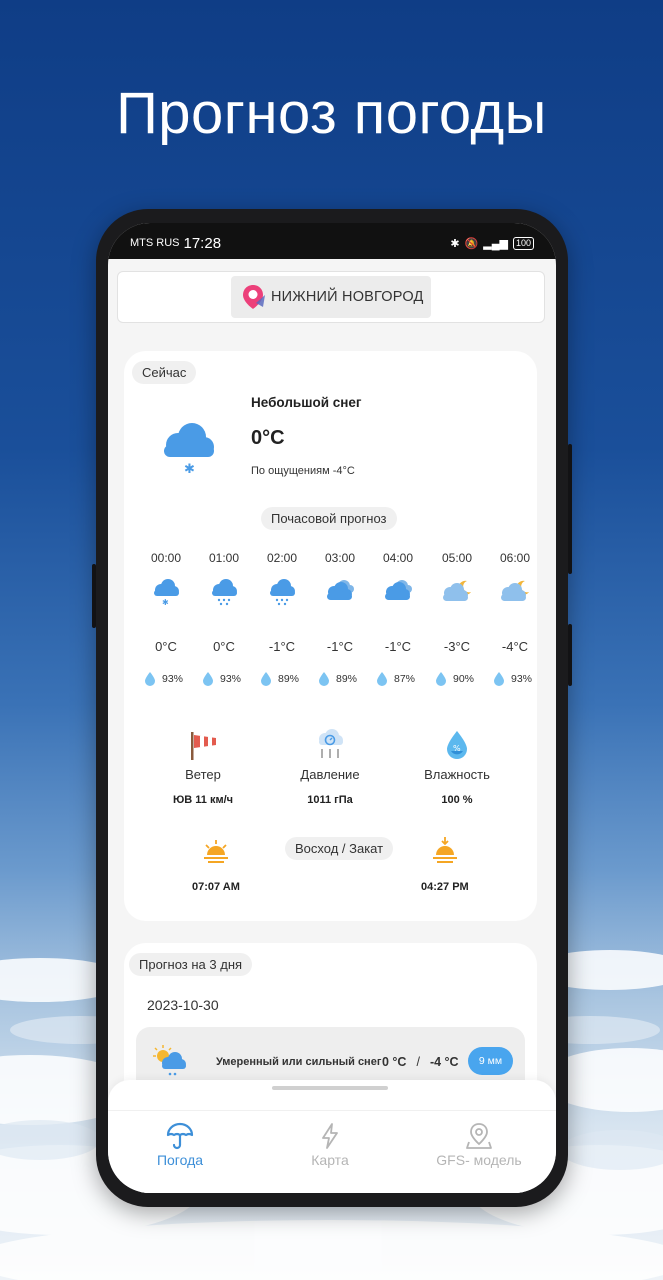 Image resolution: width=663 pixels, height=1280 pixels. I want to click on wind-label: Ветер, so click(203, 774).